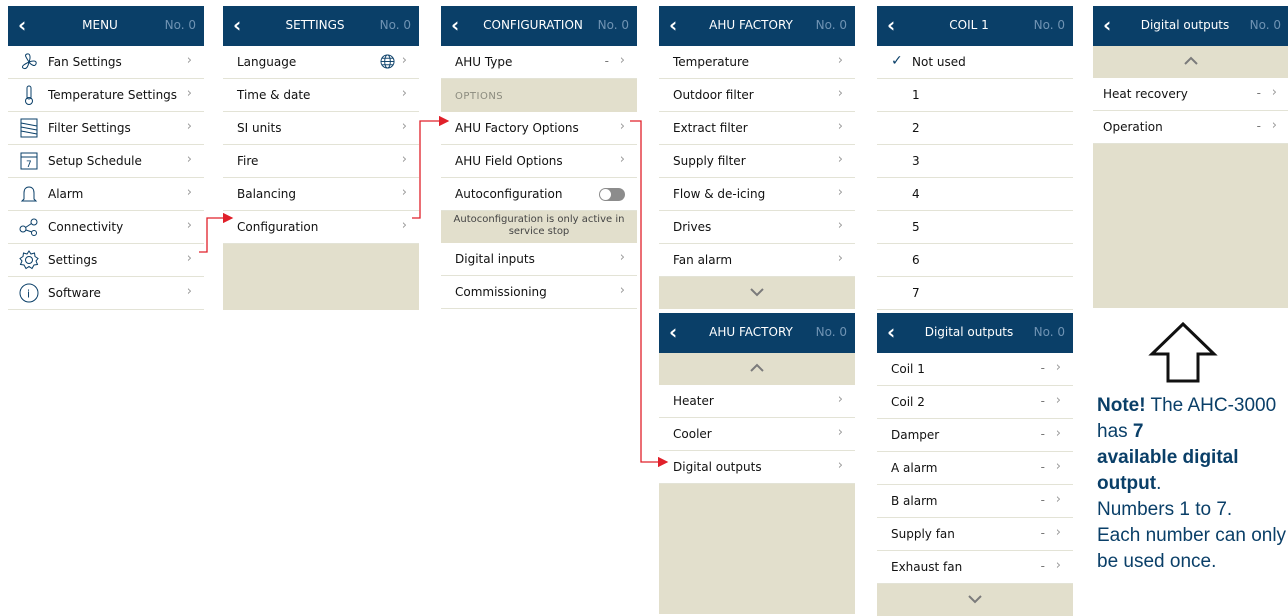  Describe the element at coordinates (649, 294) in the screenshot. I see `connector-factory-options-to-digital-outputs` at that location.